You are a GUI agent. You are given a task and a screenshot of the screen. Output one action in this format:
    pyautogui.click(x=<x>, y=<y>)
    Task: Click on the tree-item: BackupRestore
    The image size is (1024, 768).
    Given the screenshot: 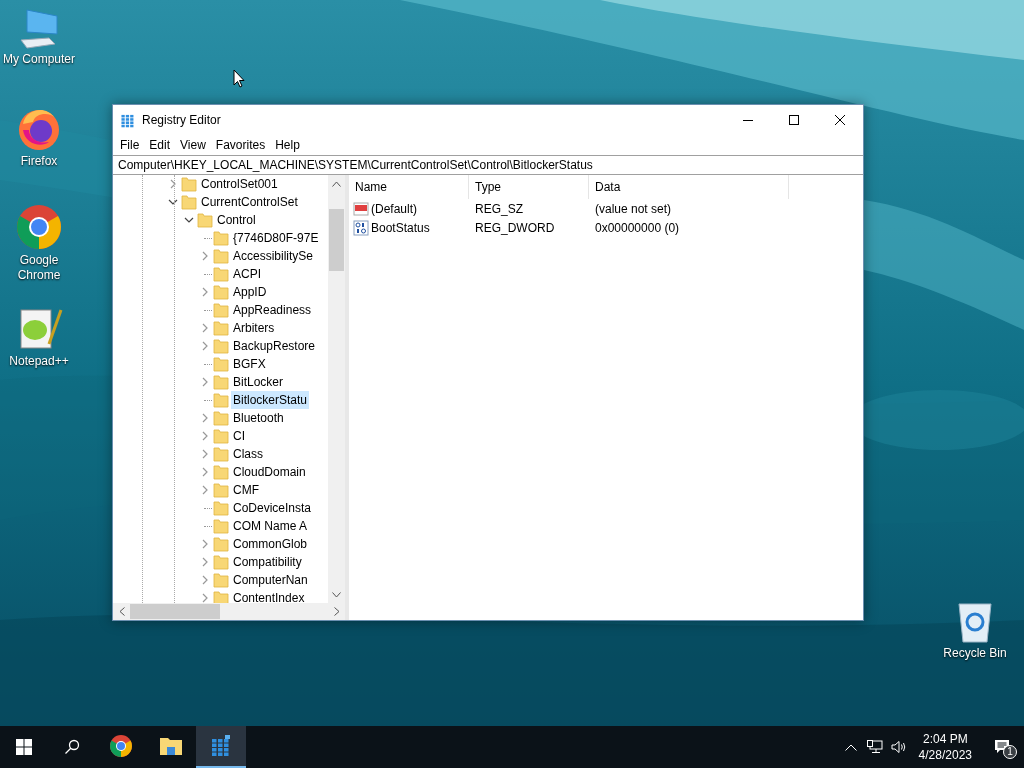 What is the action you would take?
    pyautogui.click(x=274, y=346)
    